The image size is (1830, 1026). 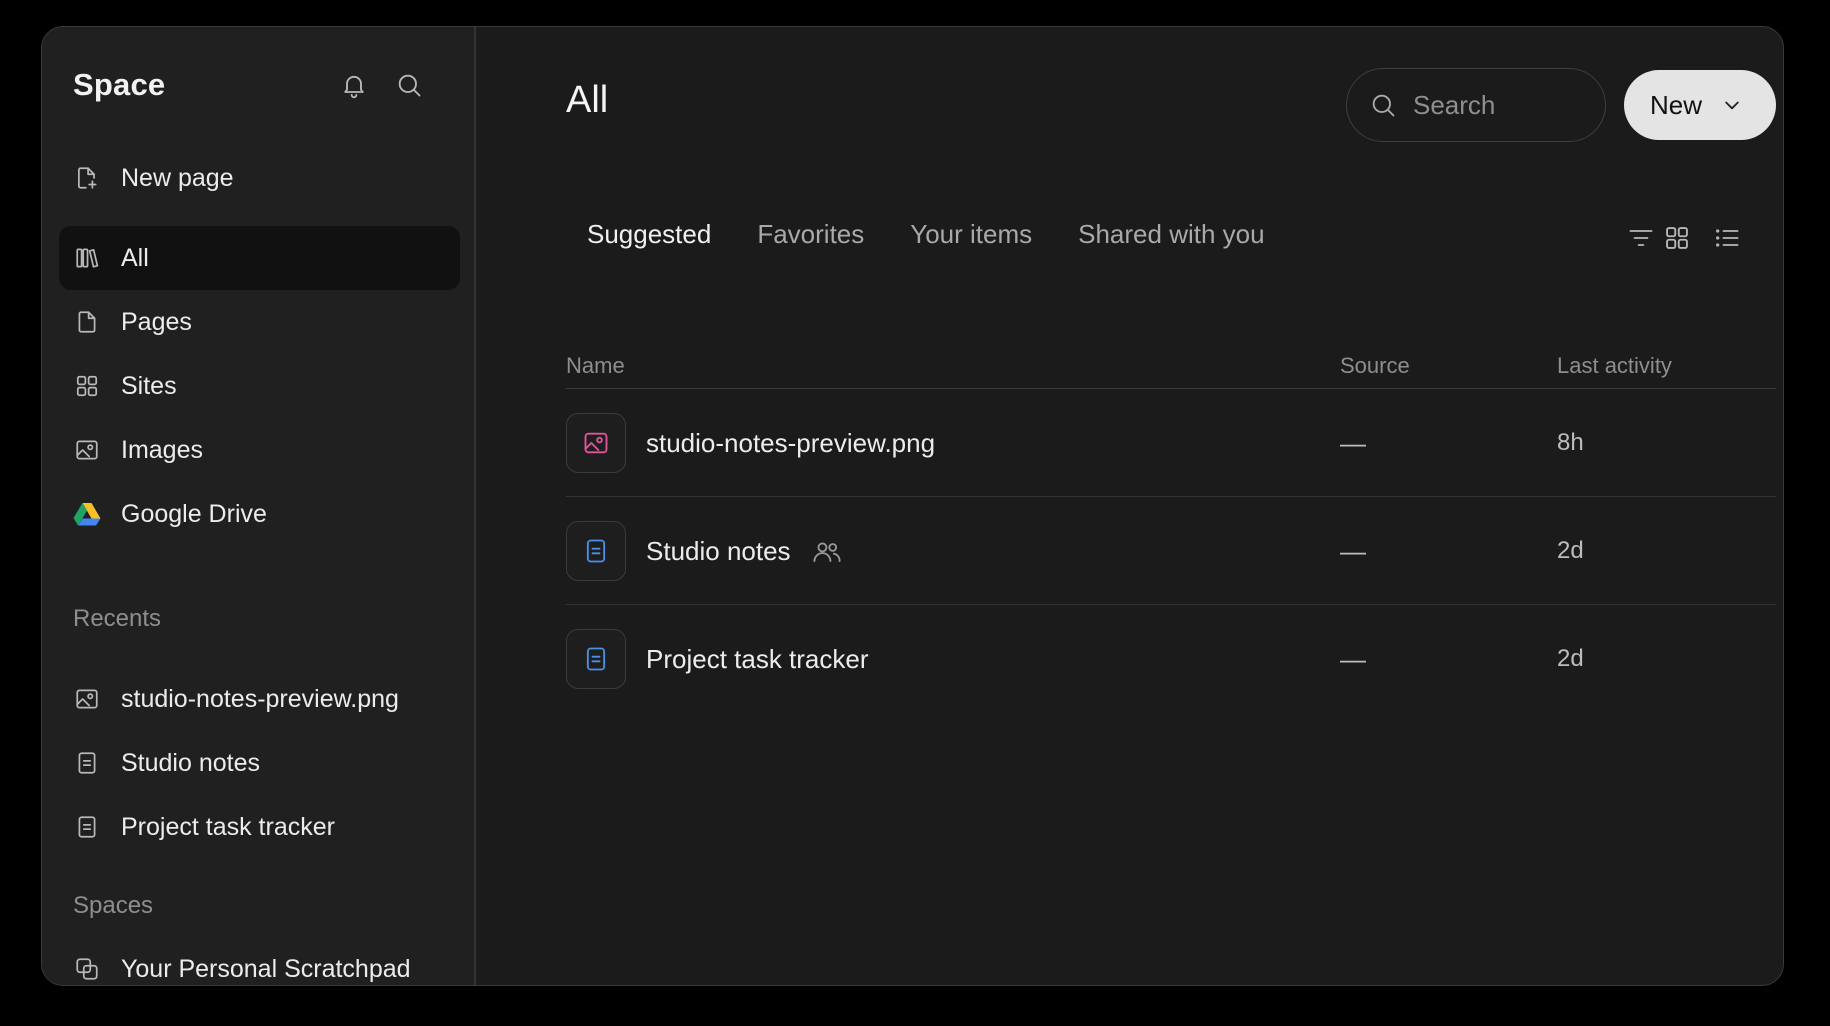 What do you see at coordinates (1171, 659) in the screenshot?
I see `table-row: Project task tracker — 2d` at bounding box center [1171, 659].